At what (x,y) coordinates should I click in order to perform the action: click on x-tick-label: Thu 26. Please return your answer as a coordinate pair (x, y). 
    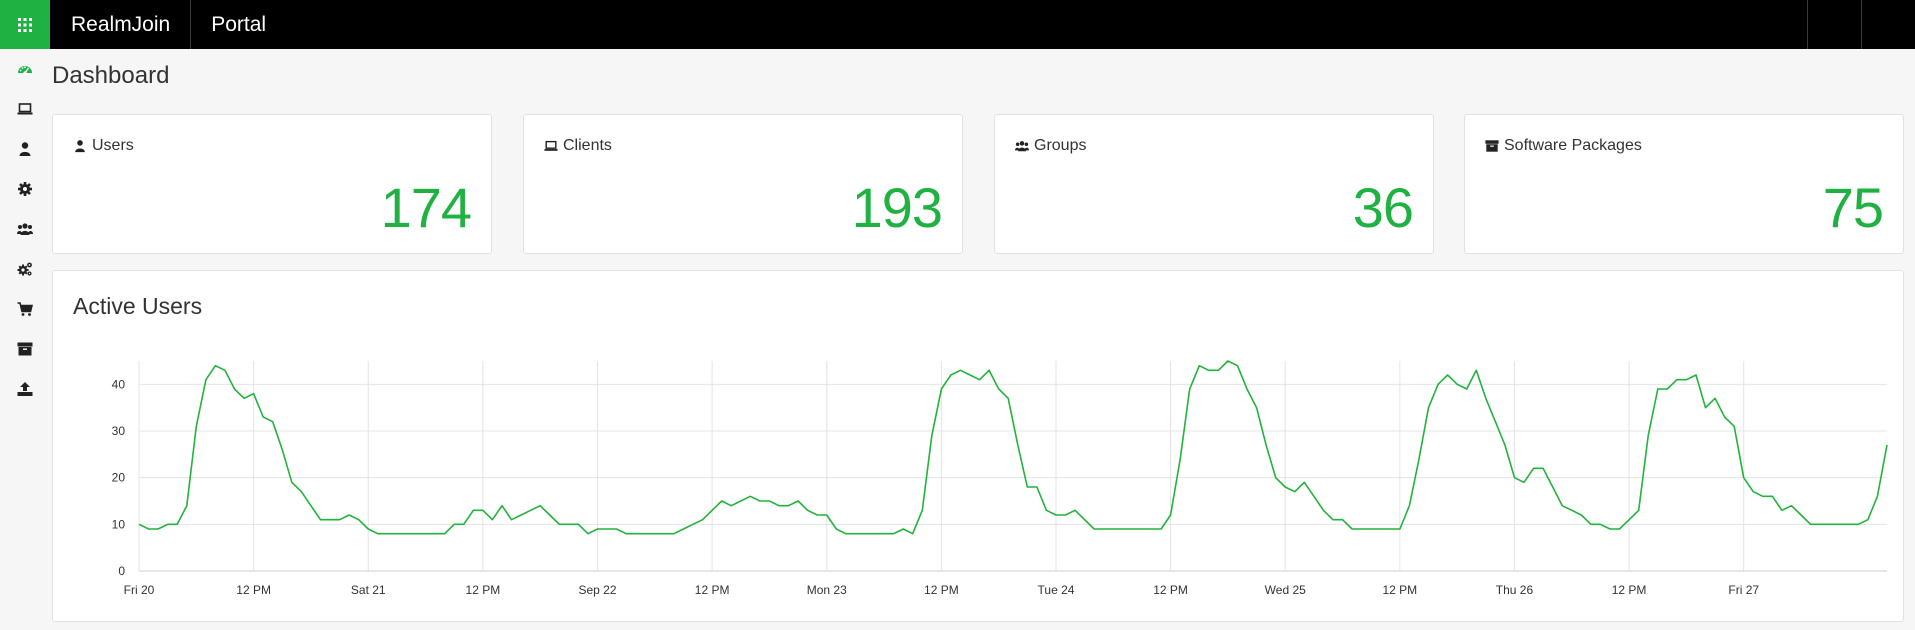
    Looking at the image, I should click on (1515, 590).